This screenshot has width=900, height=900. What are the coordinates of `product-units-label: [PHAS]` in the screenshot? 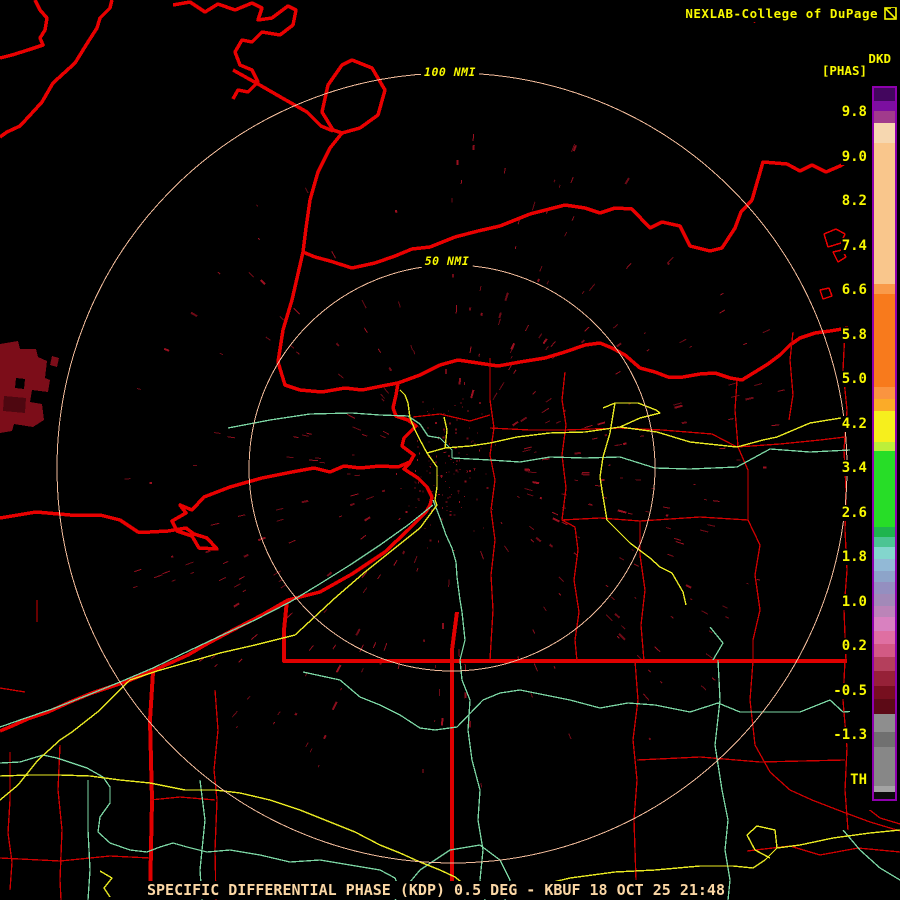 It's located at (844, 70).